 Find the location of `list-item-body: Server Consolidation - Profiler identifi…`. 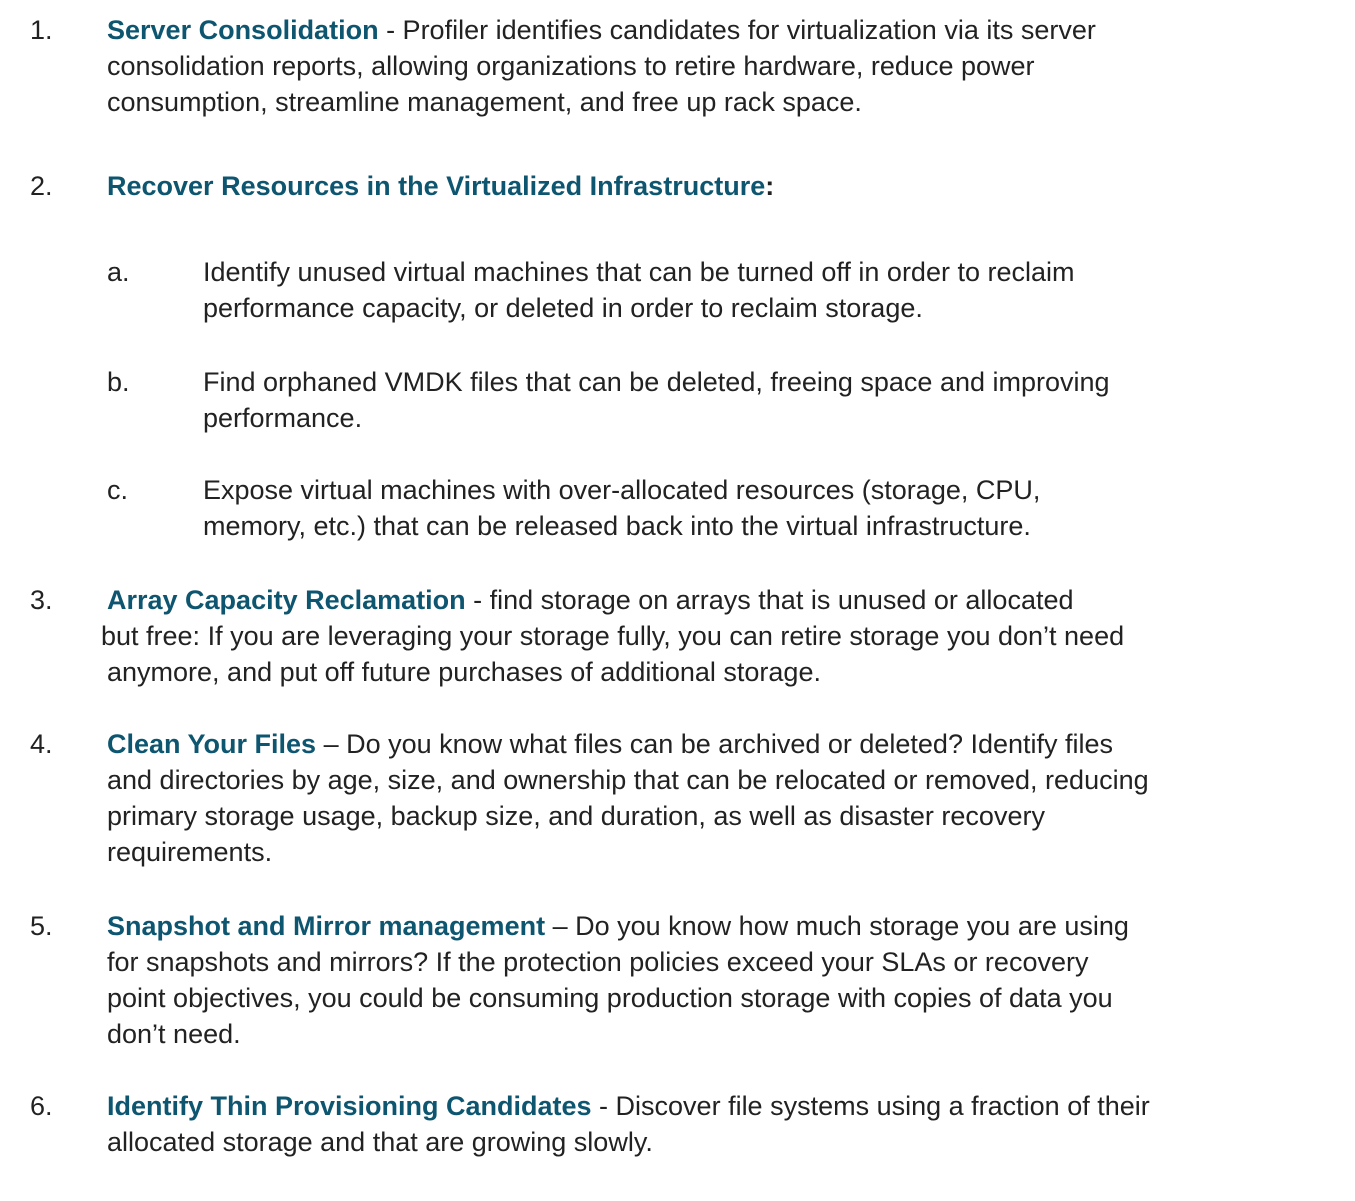

list-item-body: Server Consolidation - Profiler identifi… is located at coordinates (726, 66).